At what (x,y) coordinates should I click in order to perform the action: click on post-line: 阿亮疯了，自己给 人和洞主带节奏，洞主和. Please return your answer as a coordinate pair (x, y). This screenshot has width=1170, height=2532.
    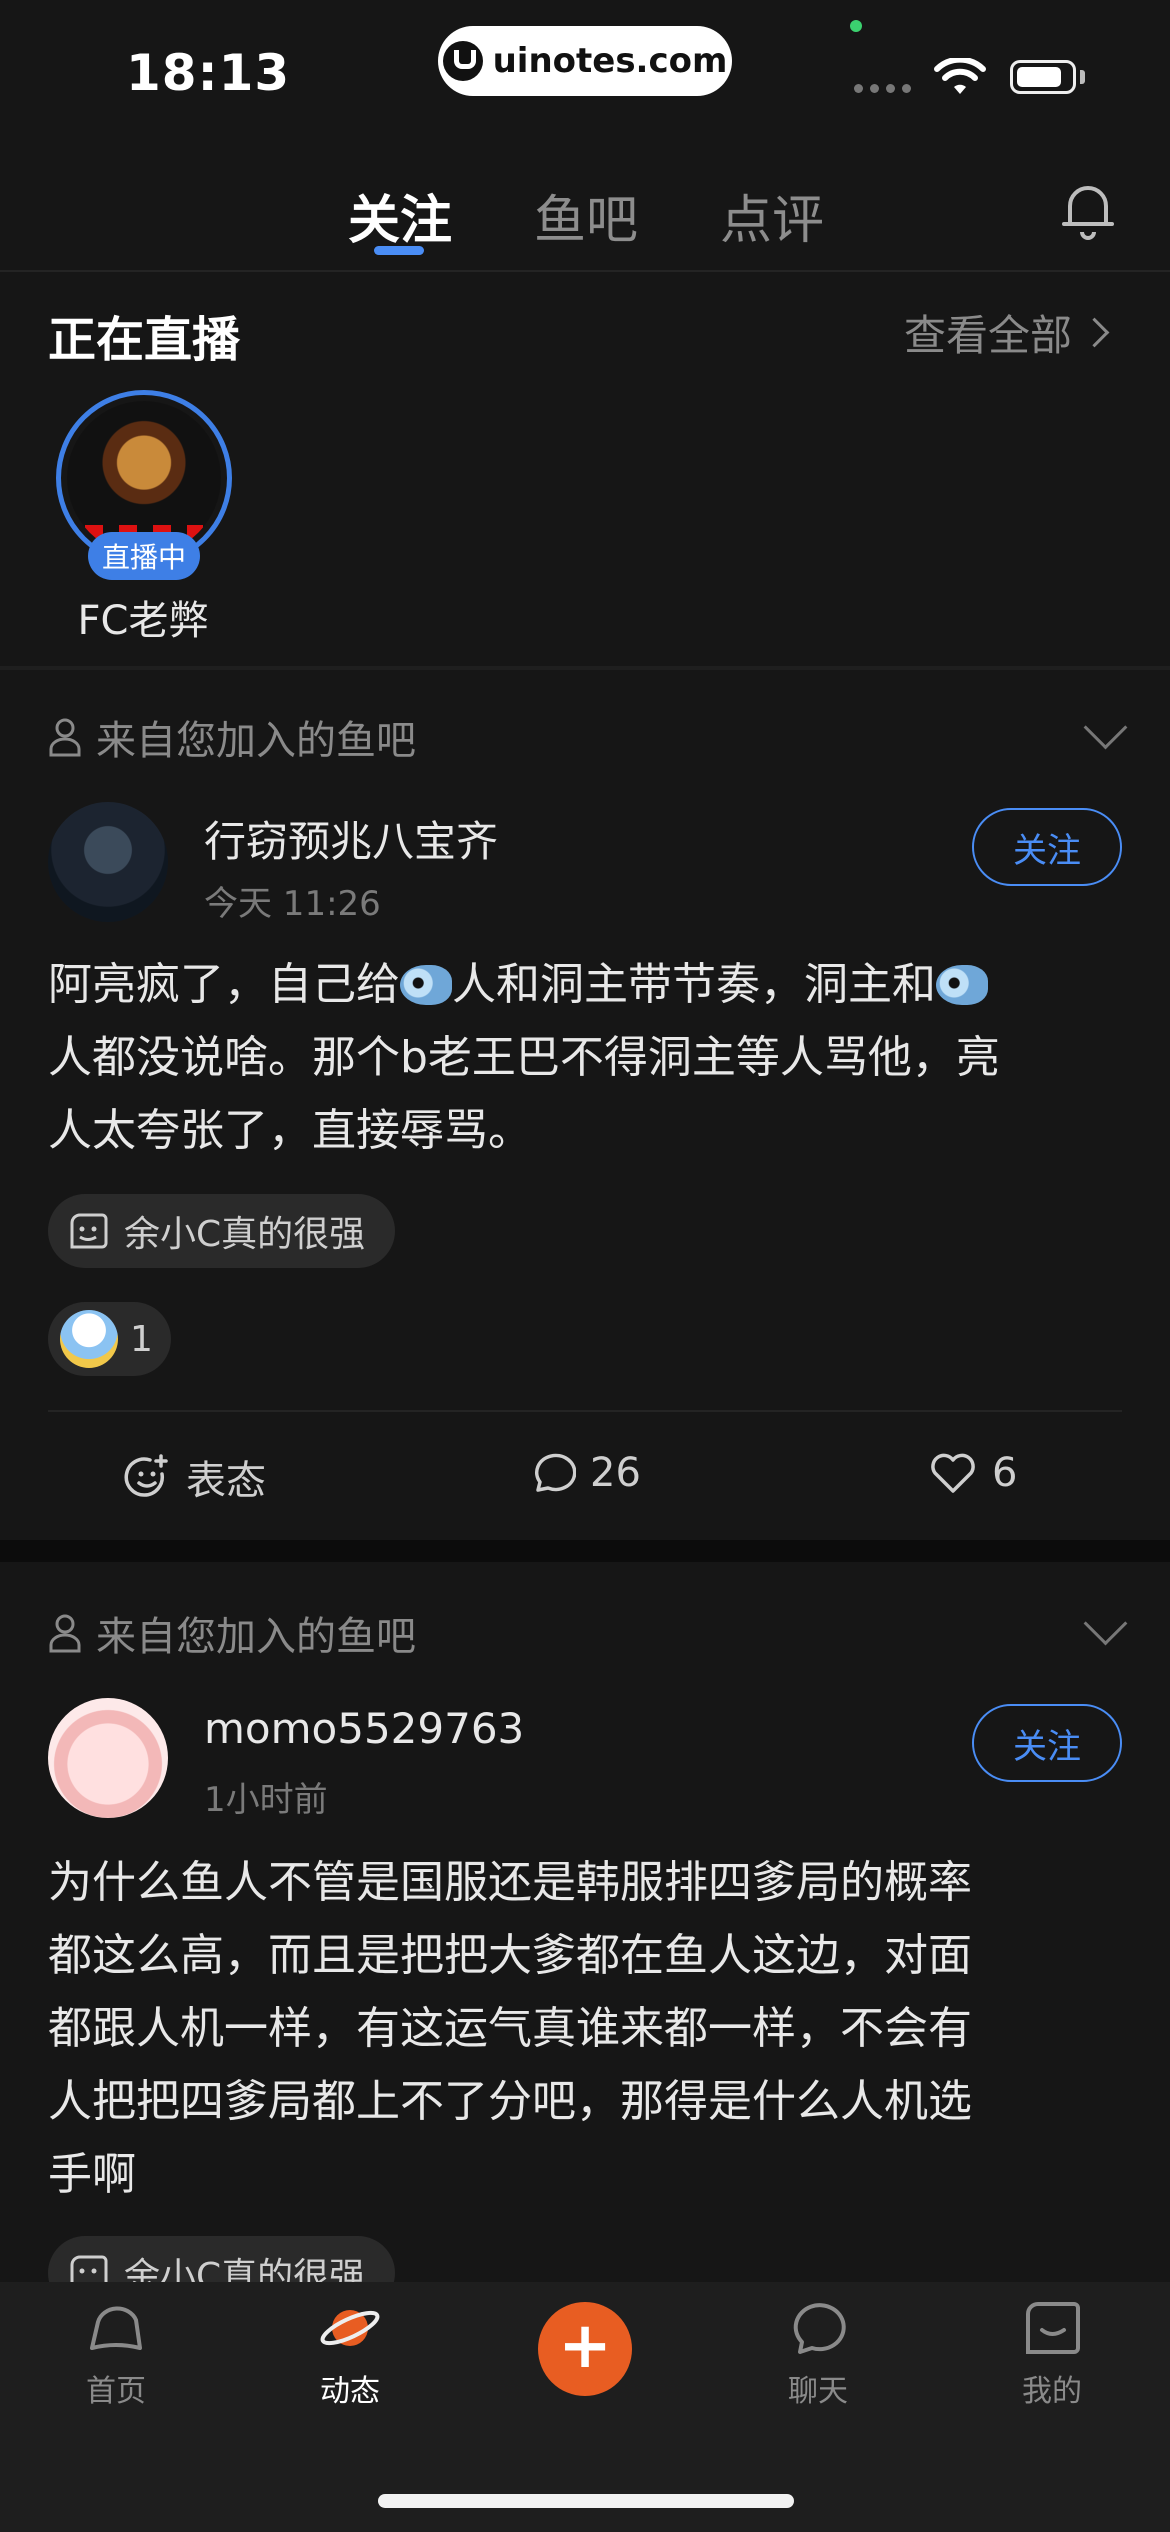
    Looking at the image, I should click on (588, 984).